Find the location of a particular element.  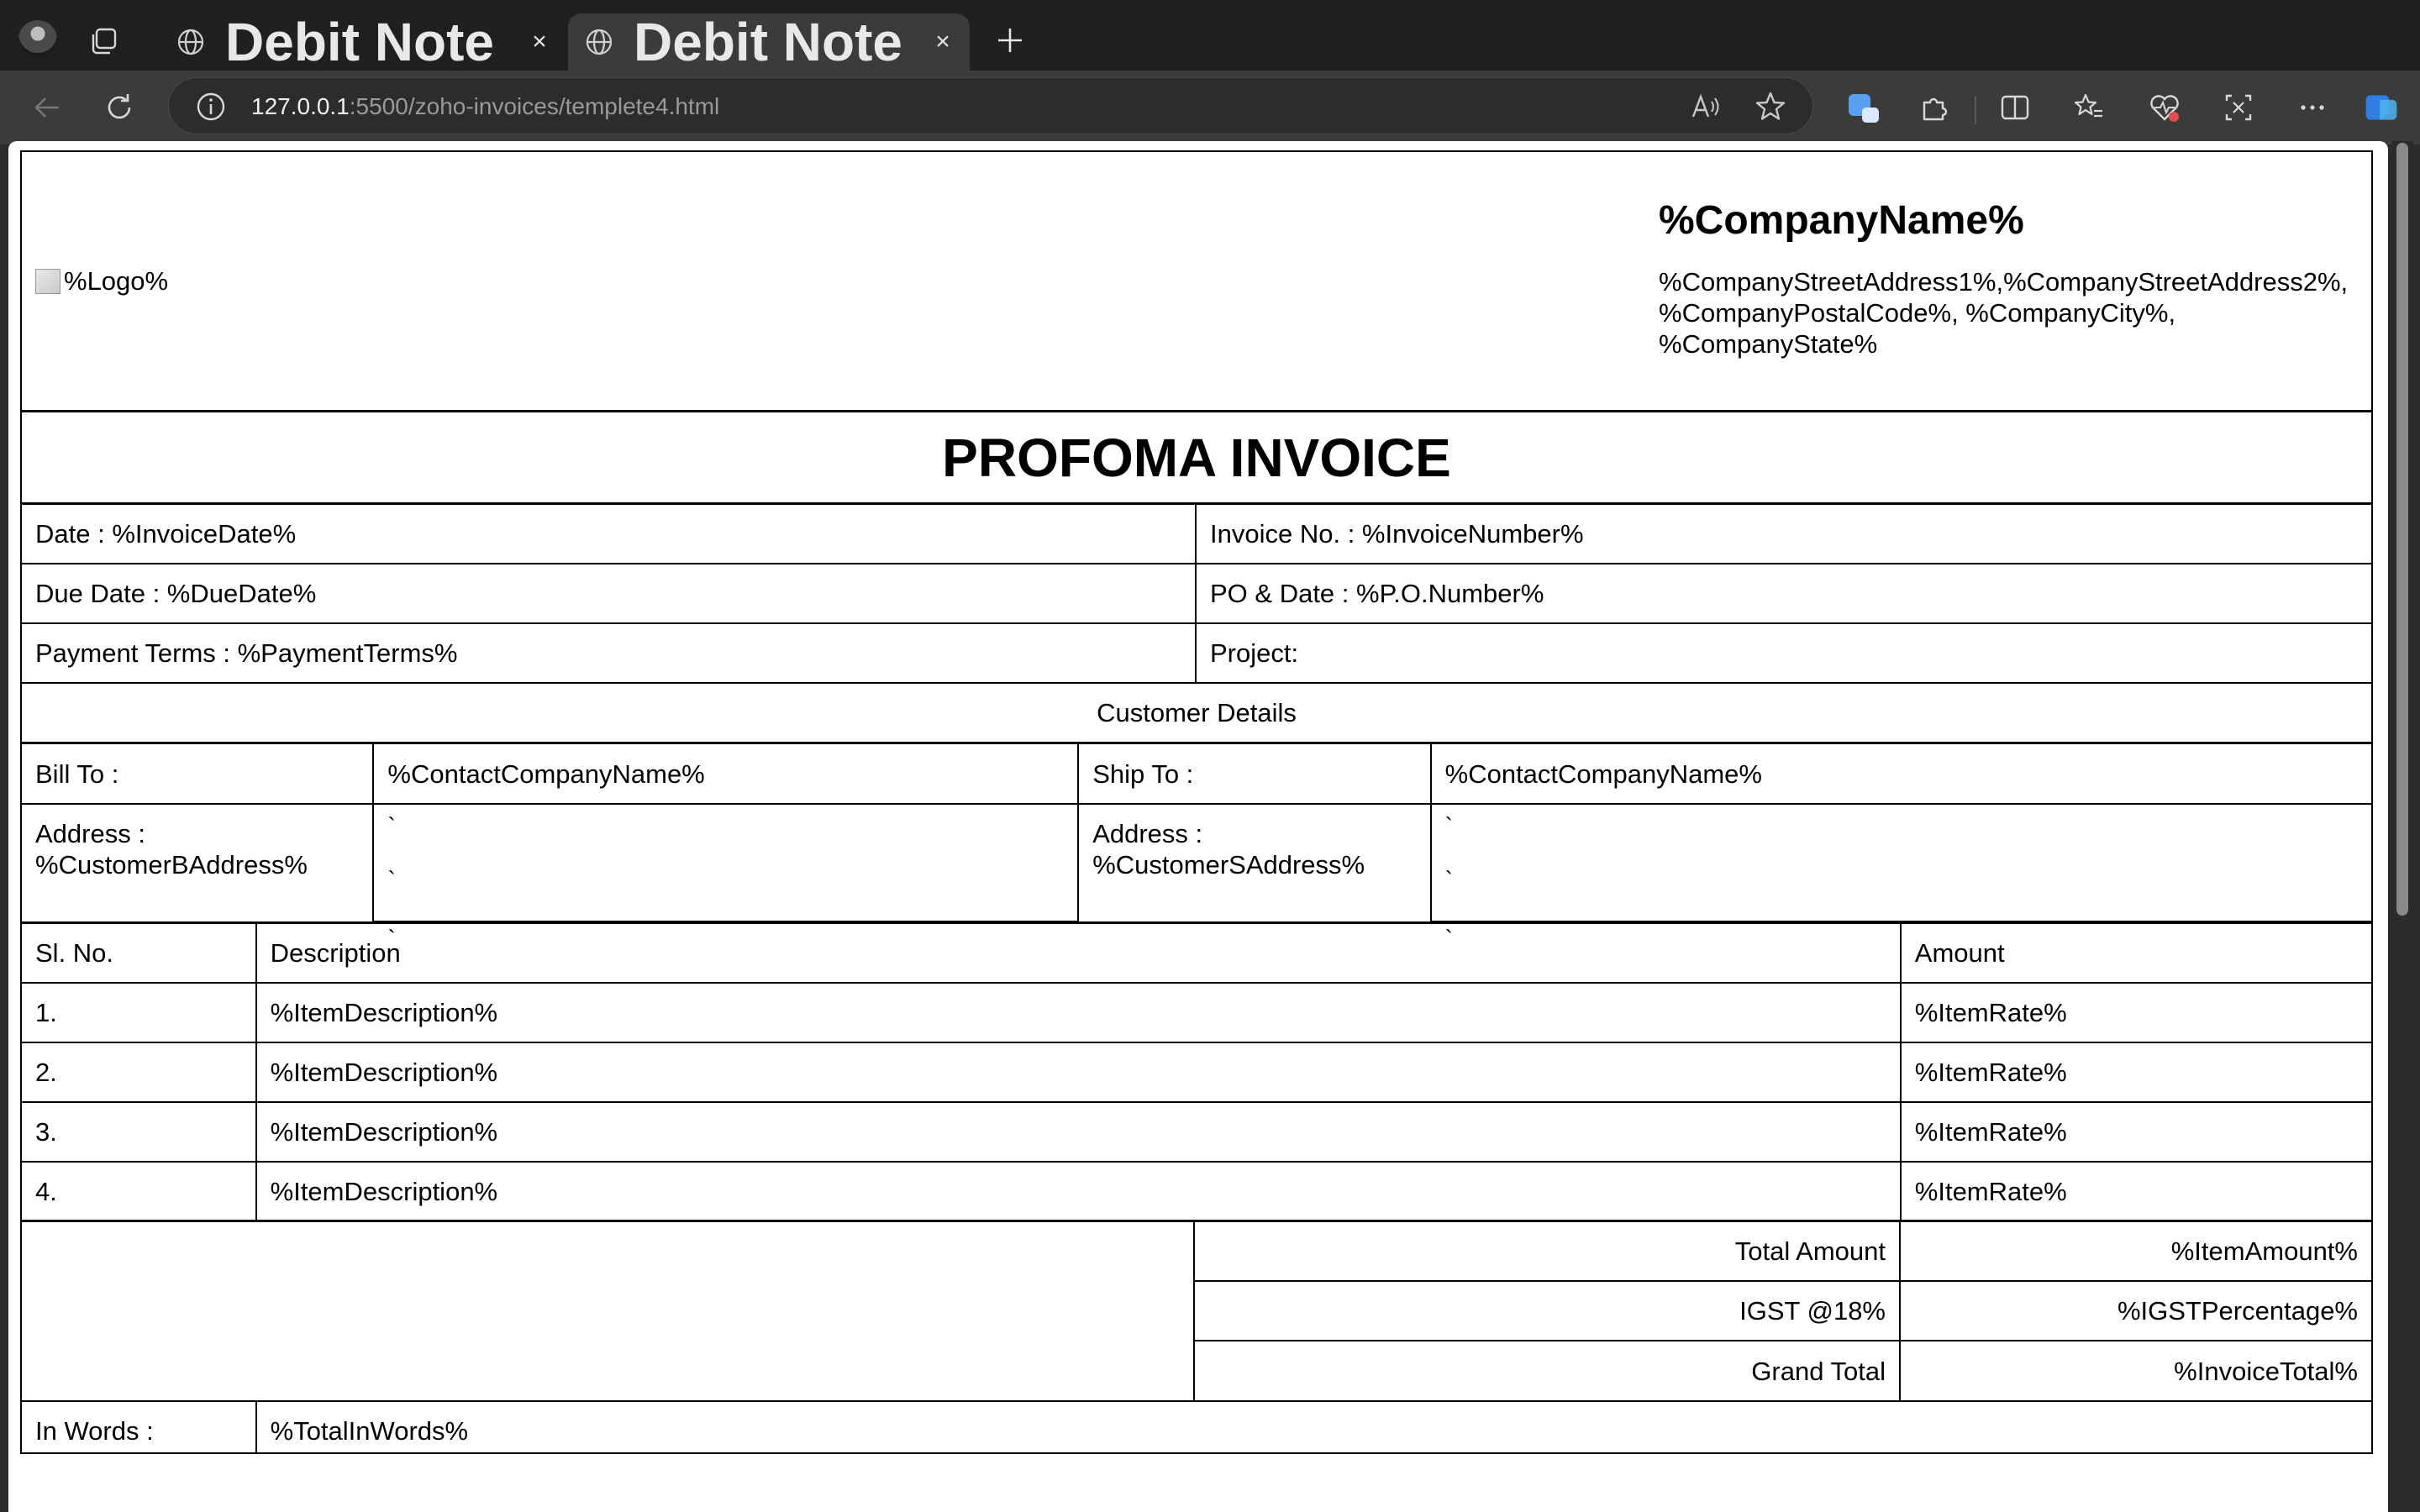

tab-debit-note-1: Debit Note × is located at coordinates (363, 42).